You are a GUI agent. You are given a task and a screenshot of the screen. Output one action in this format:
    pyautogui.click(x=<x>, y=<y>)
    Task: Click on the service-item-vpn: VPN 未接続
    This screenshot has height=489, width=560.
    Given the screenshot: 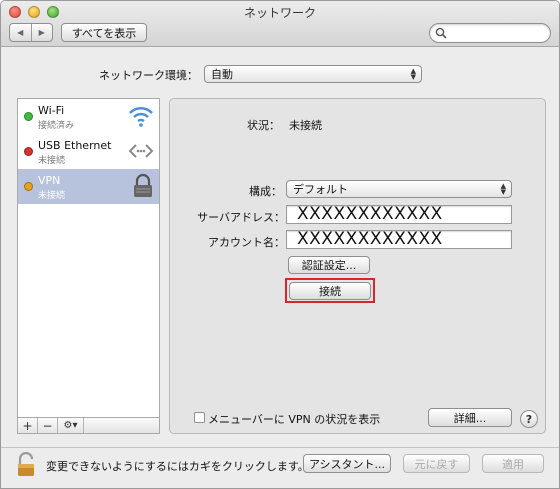 What is the action you would take?
    pyautogui.click(x=88, y=186)
    